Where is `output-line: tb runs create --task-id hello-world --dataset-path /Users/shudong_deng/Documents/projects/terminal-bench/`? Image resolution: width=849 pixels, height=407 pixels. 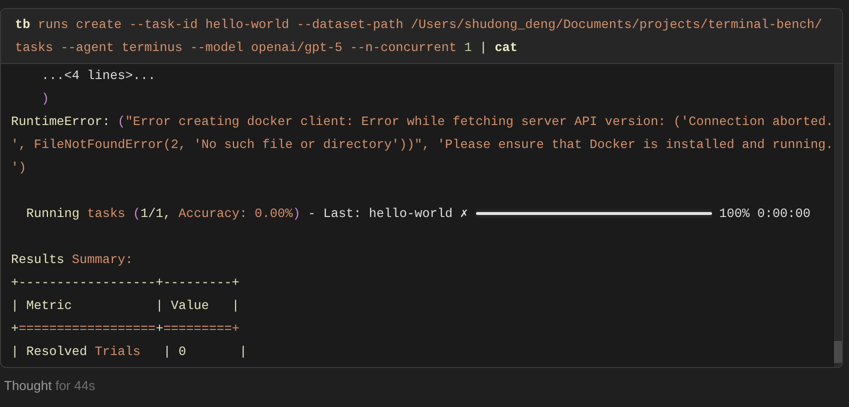 output-line: tb runs create --task-id hello-world --dataset-path /Users/shudong_deng/Documents/projects/terminal-bench/ is located at coordinates (418, 25).